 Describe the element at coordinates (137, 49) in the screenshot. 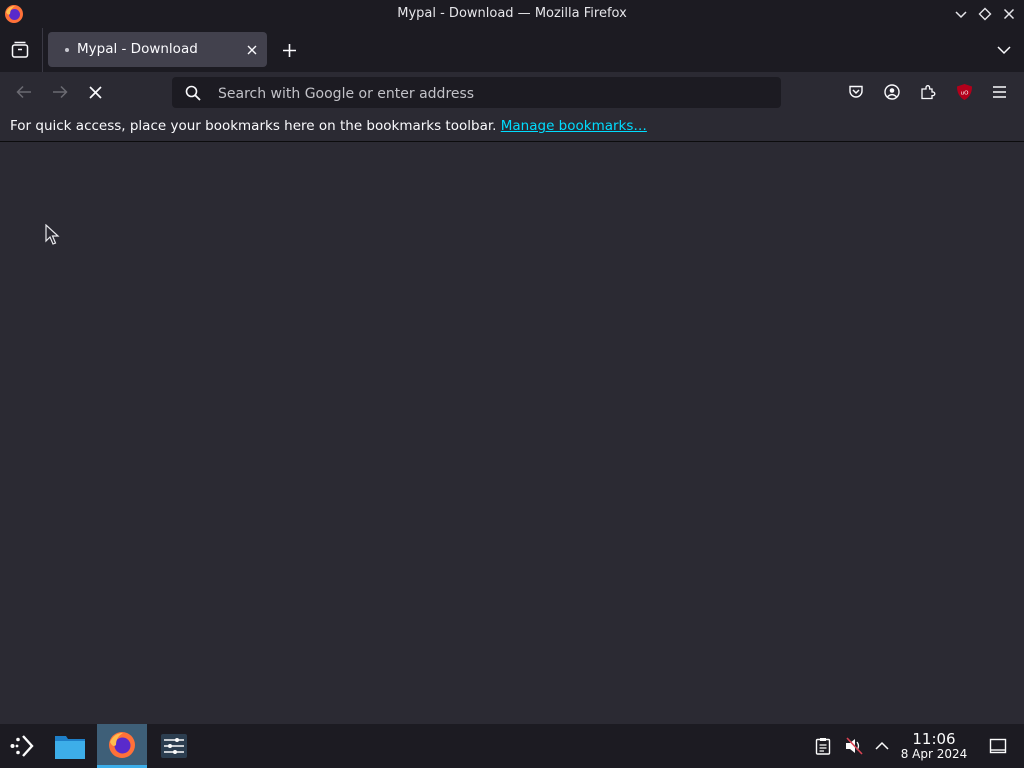

I see `tab-label: Mypal - Download` at that location.